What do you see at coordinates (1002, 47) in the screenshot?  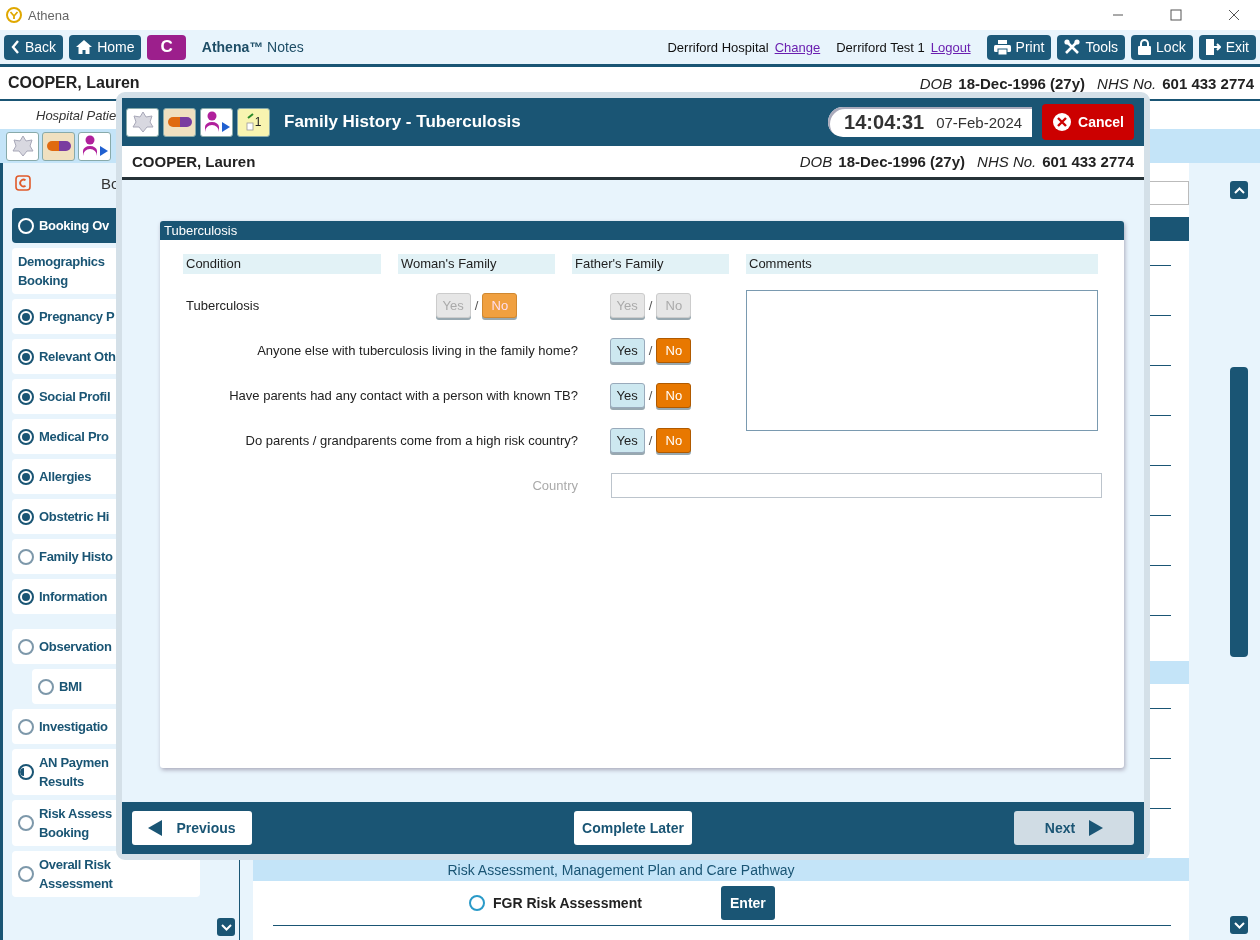 I see `printer-icon` at bounding box center [1002, 47].